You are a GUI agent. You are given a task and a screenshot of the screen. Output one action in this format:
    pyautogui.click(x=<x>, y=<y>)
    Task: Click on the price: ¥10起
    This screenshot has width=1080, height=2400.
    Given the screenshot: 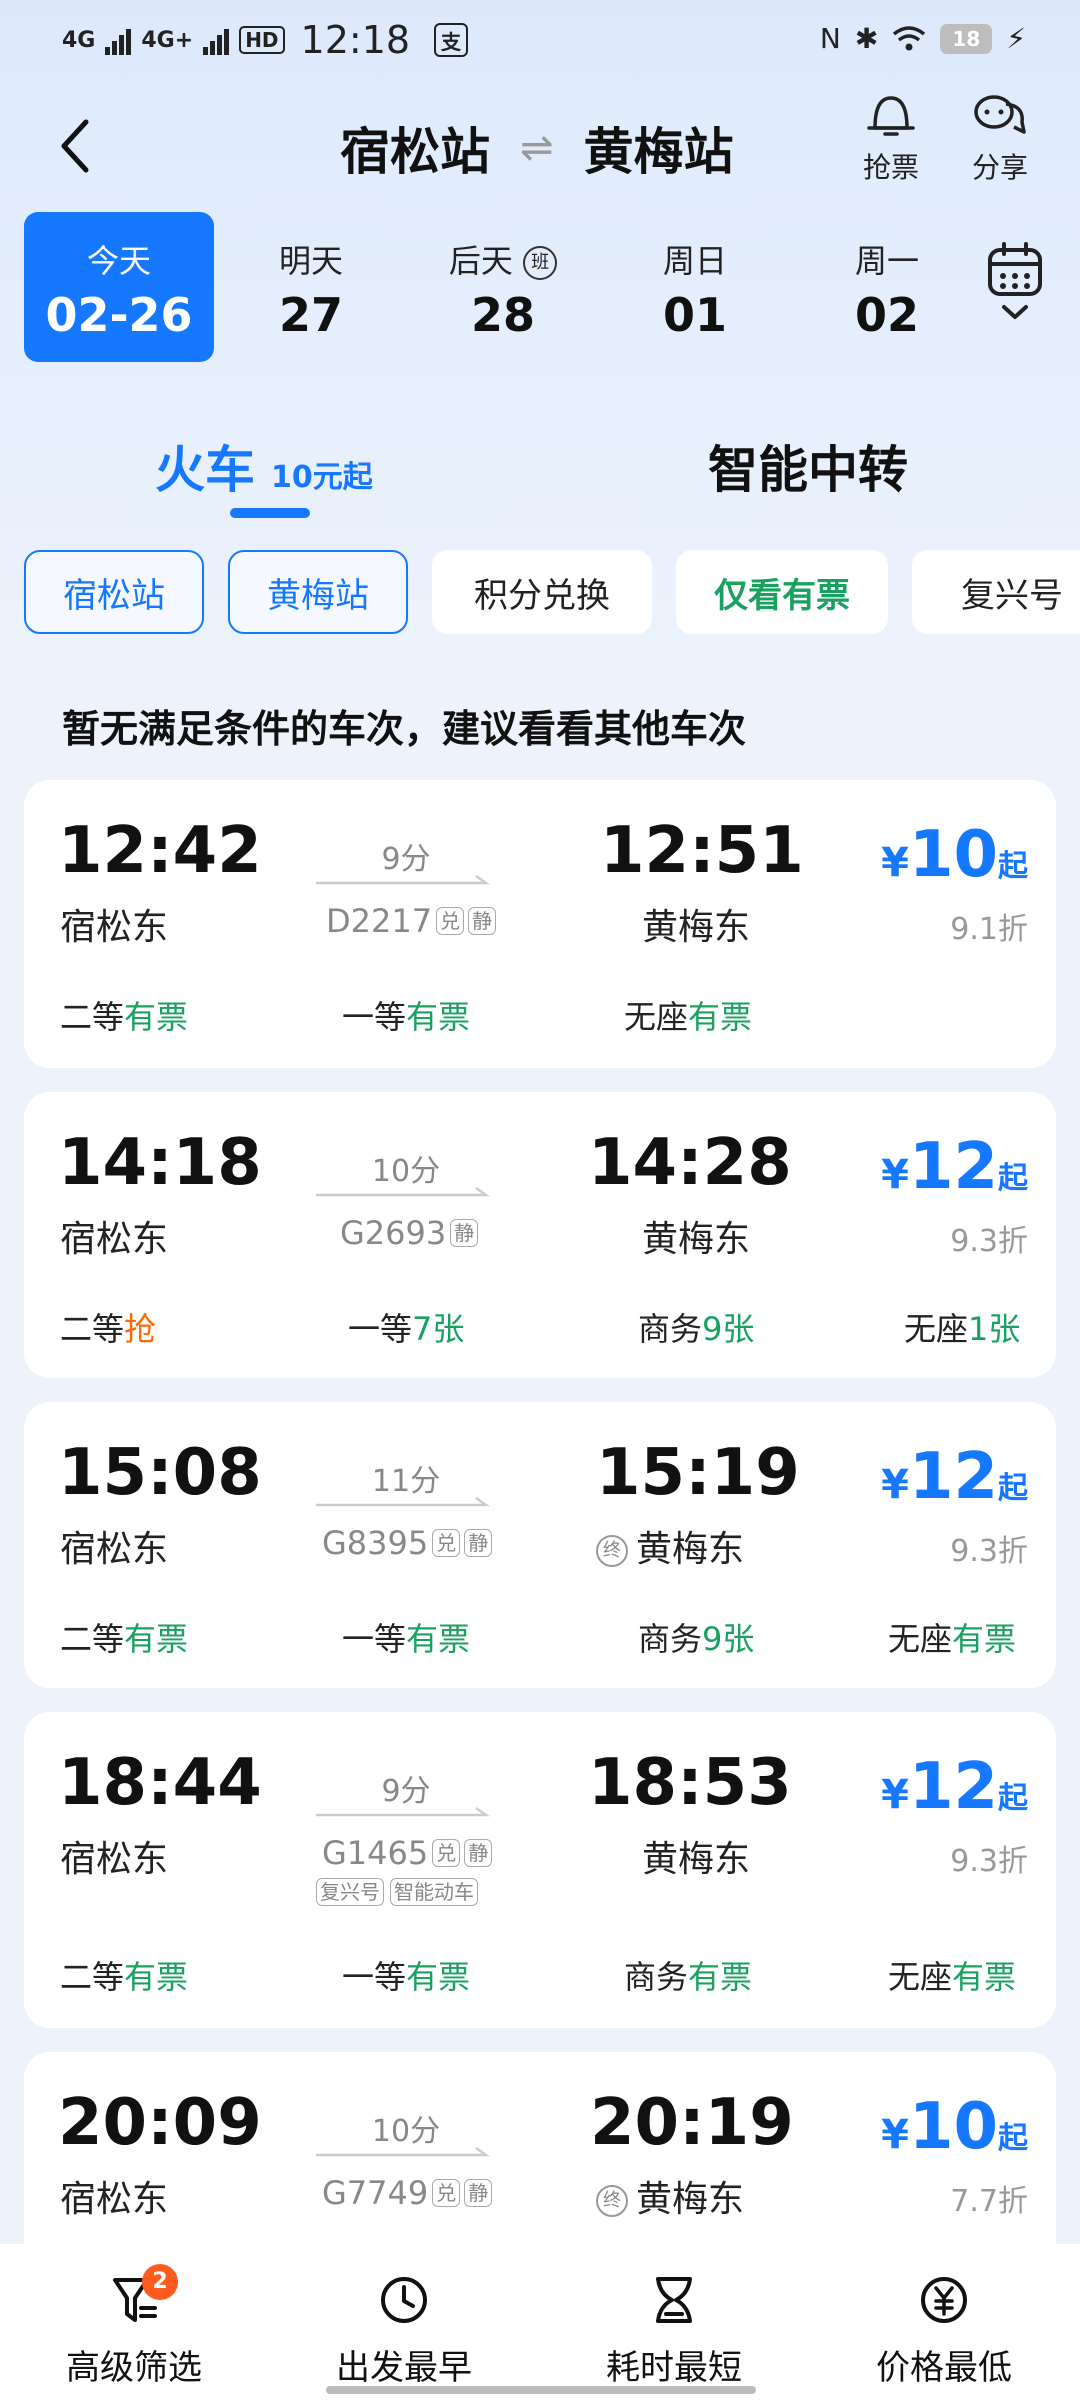 What is the action you would take?
    pyautogui.click(x=928, y=855)
    